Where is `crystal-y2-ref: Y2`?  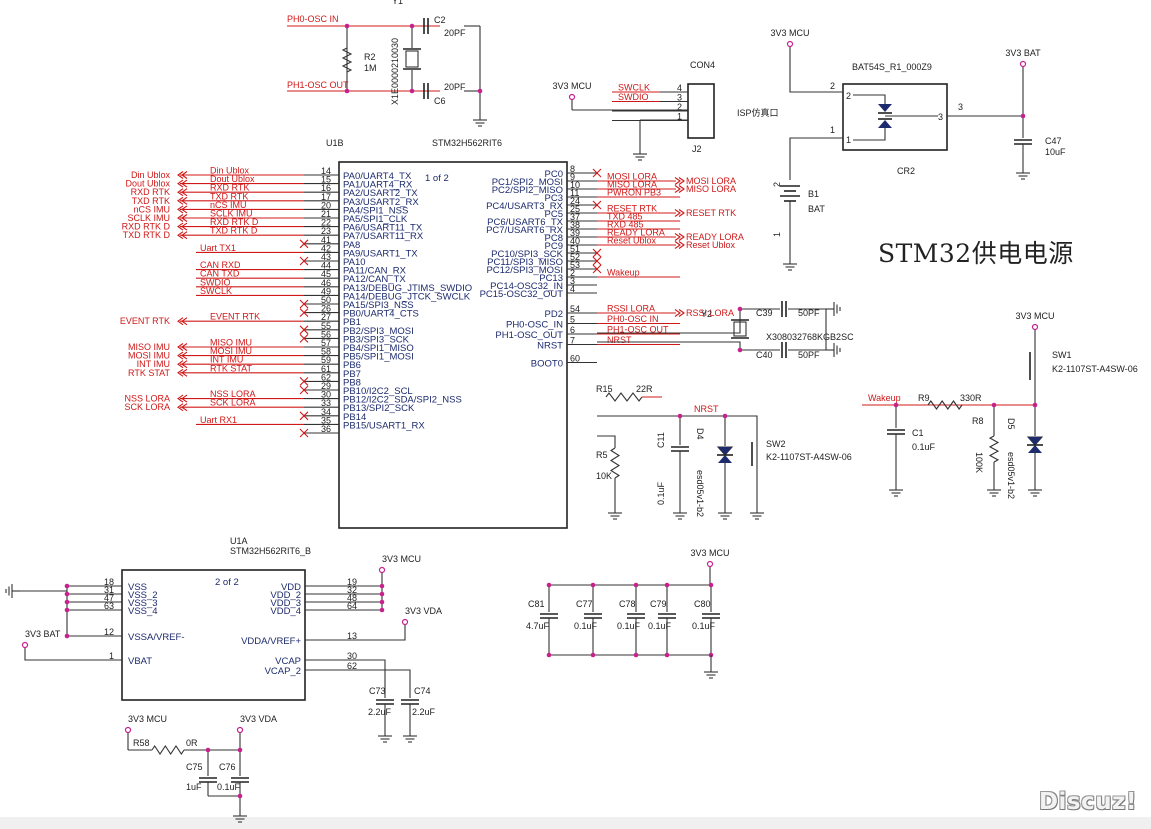
crystal-y2-ref: Y2 is located at coordinates (706, 314).